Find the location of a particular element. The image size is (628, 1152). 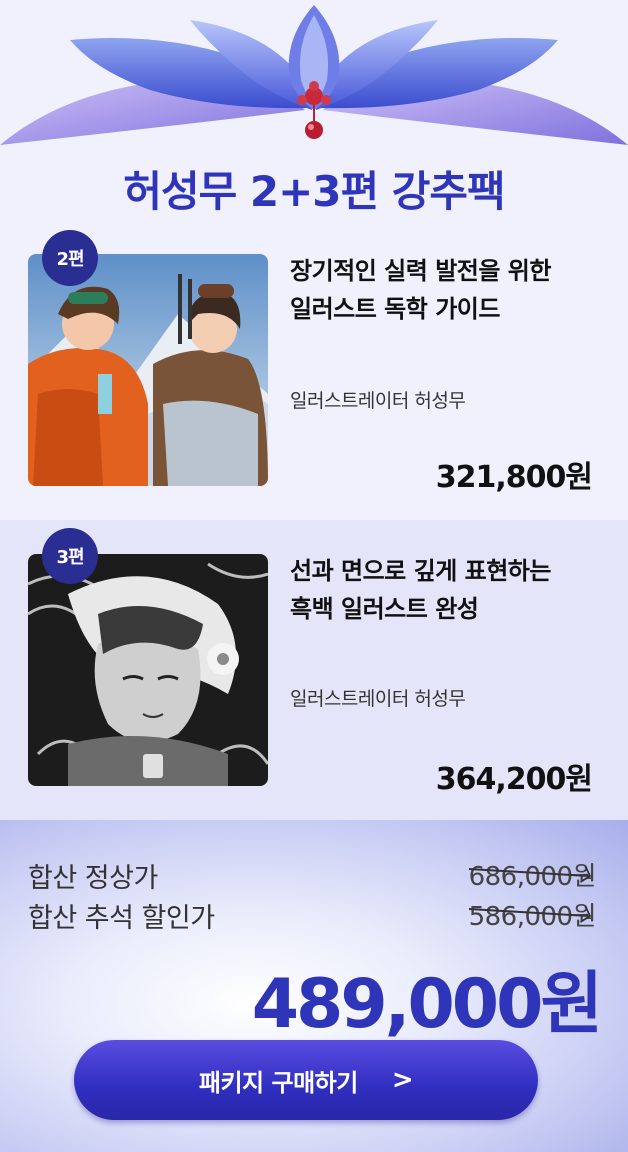

final-price: 489,000원 is located at coordinates (427, 1004).